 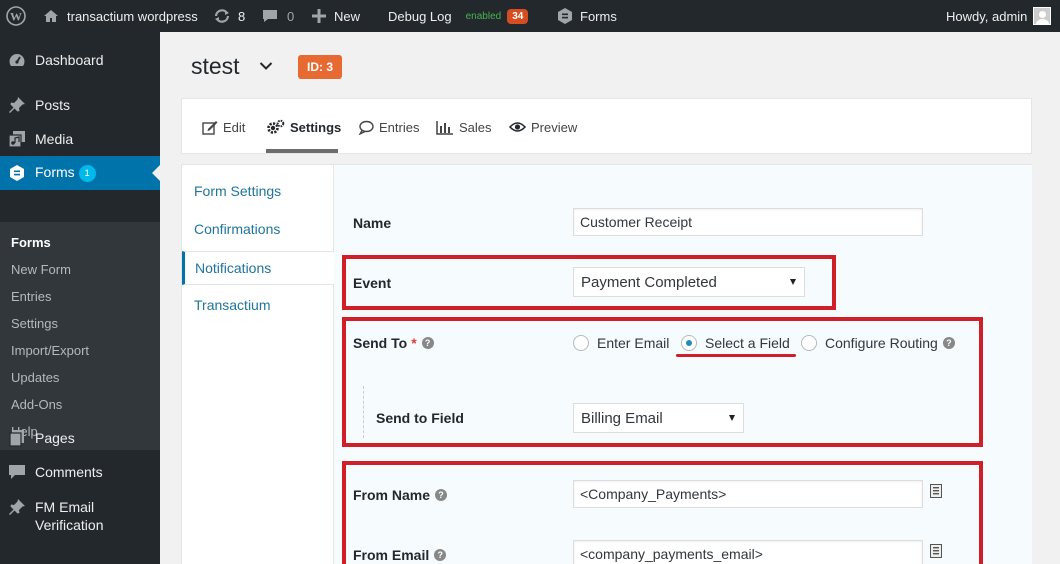 I want to click on submenu-item-add-ons: Add-Ons, so click(x=36, y=404).